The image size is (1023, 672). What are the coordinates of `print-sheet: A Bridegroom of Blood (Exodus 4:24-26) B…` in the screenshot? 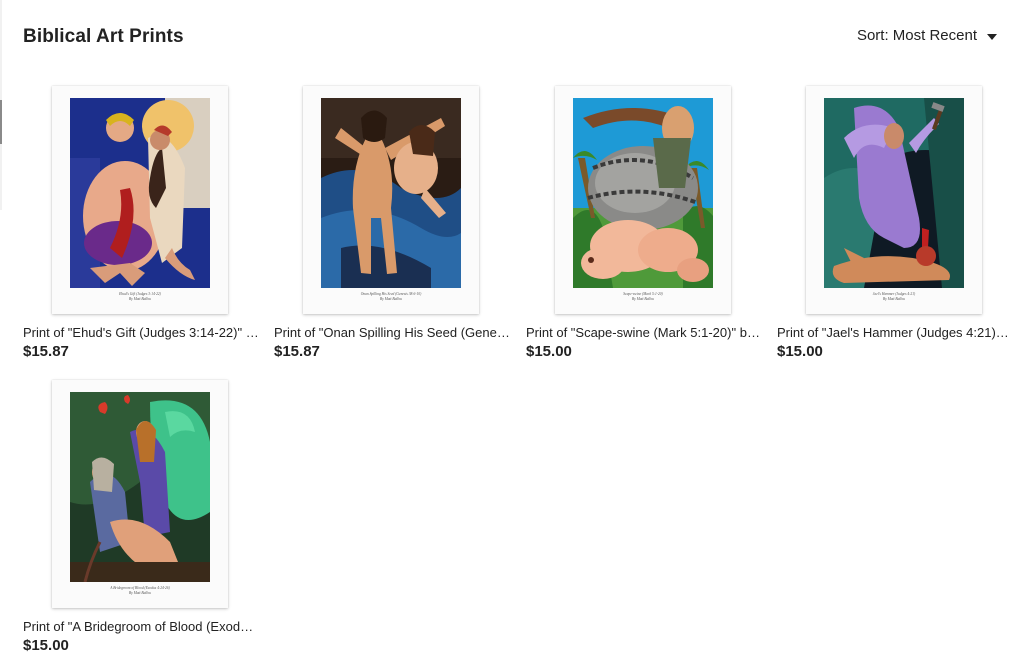 It's located at (140, 494).